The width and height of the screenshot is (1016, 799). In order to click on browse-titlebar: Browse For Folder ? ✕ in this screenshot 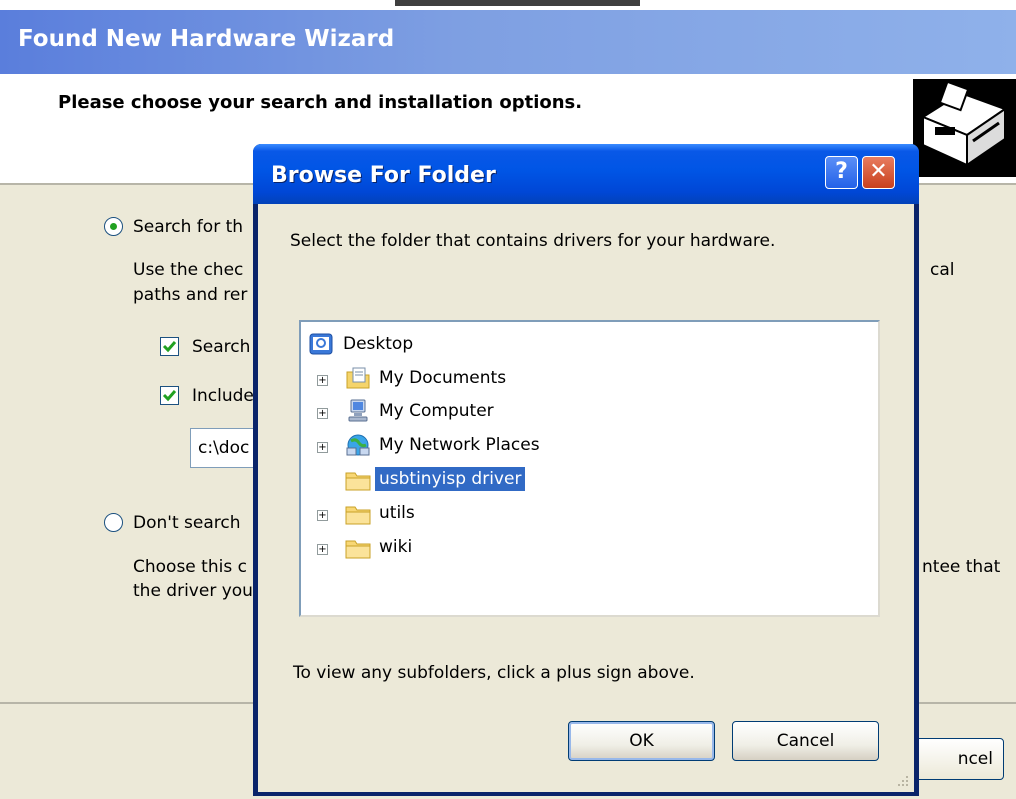, I will do `click(586, 174)`.